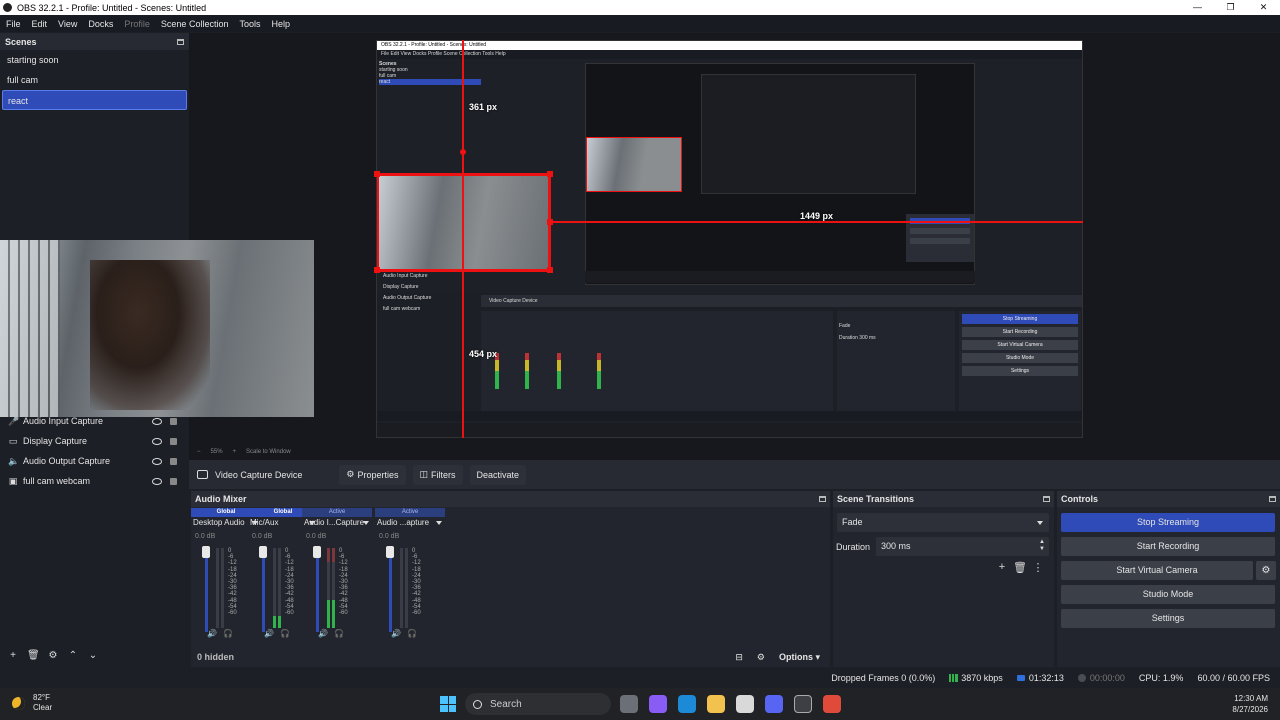 This screenshot has width=1280, height=720. I want to click on menu-help: Help, so click(280, 24).